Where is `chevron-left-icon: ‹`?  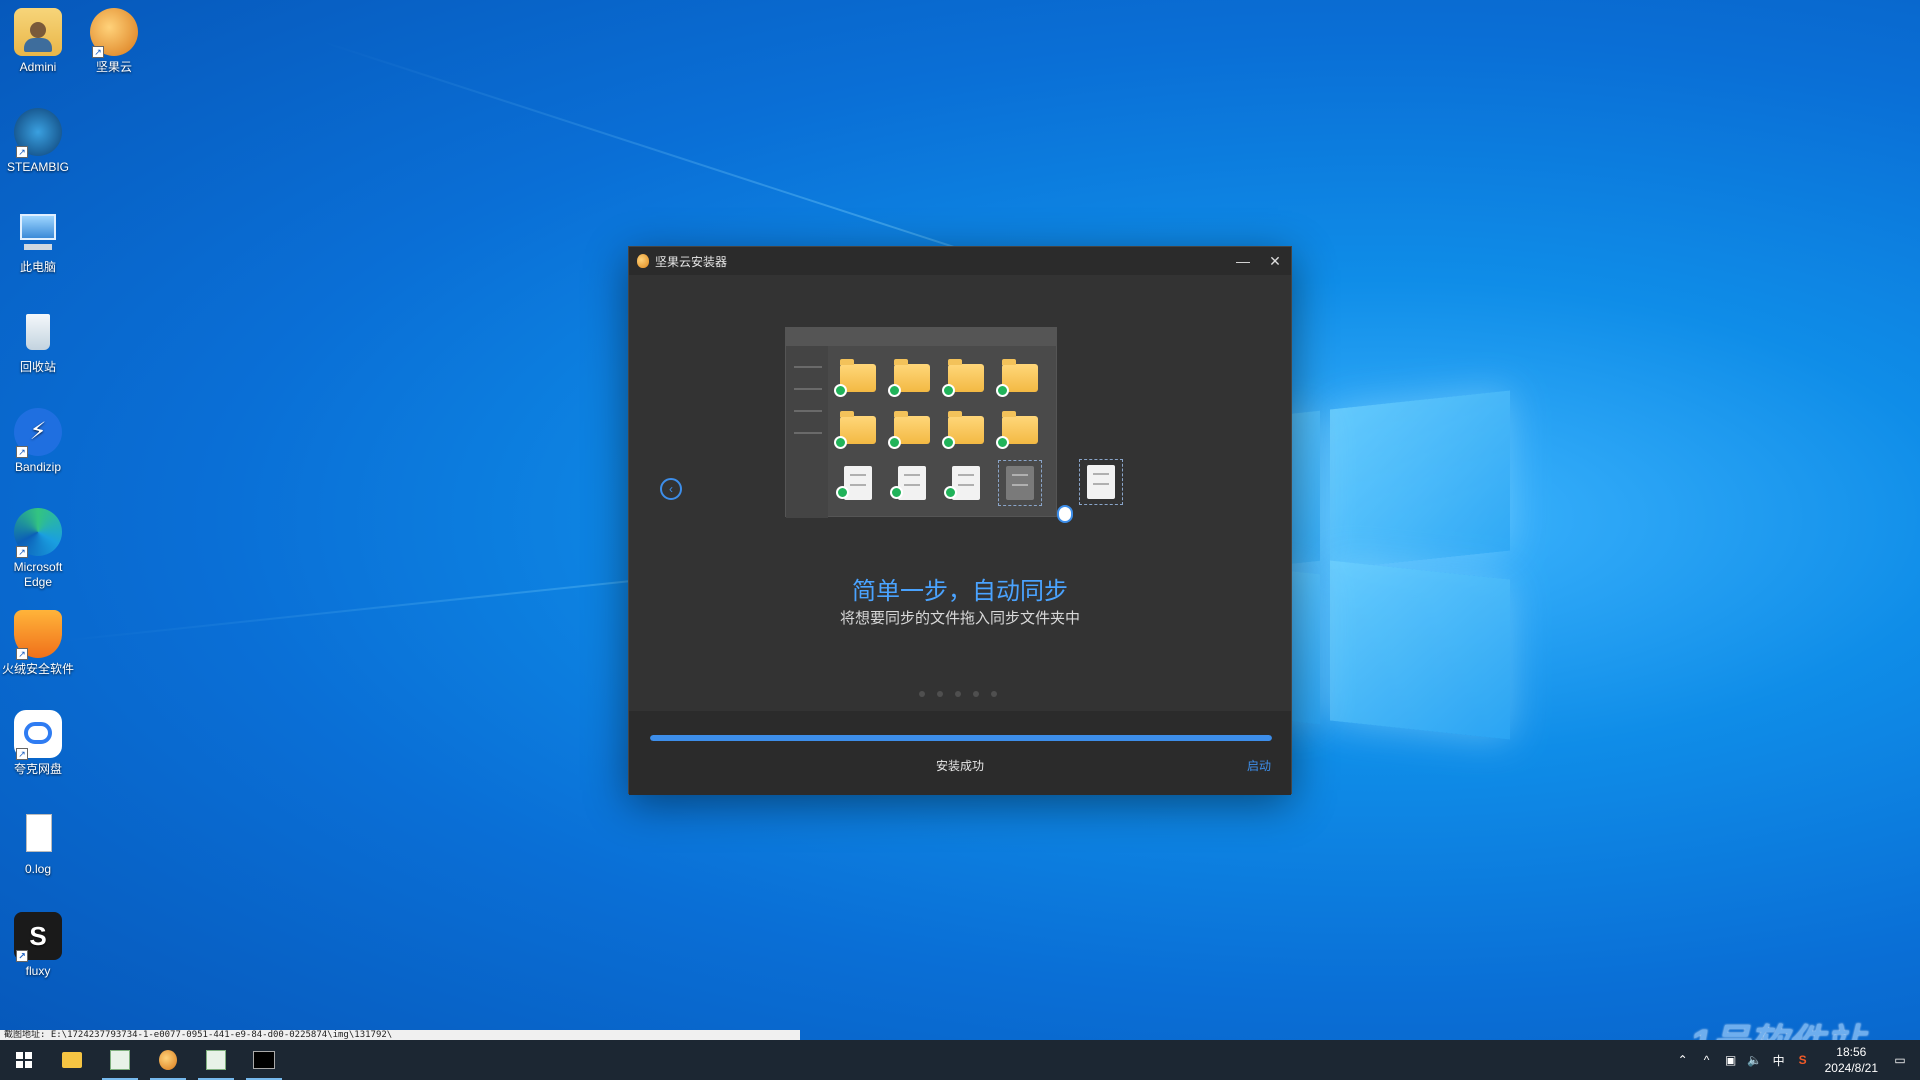 chevron-left-icon: ‹ is located at coordinates (671, 489).